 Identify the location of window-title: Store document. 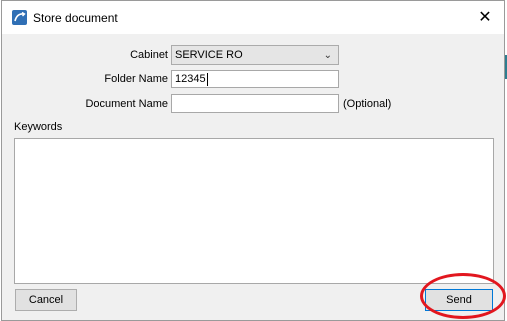
(75, 18).